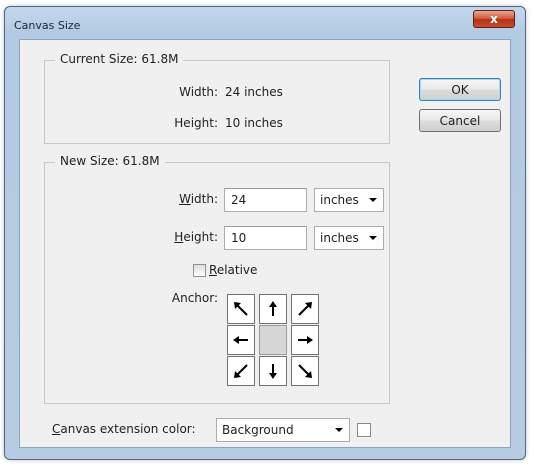 This screenshot has width=534, height=470. I want to click on width-unit-select: inches, so click(349, 200).